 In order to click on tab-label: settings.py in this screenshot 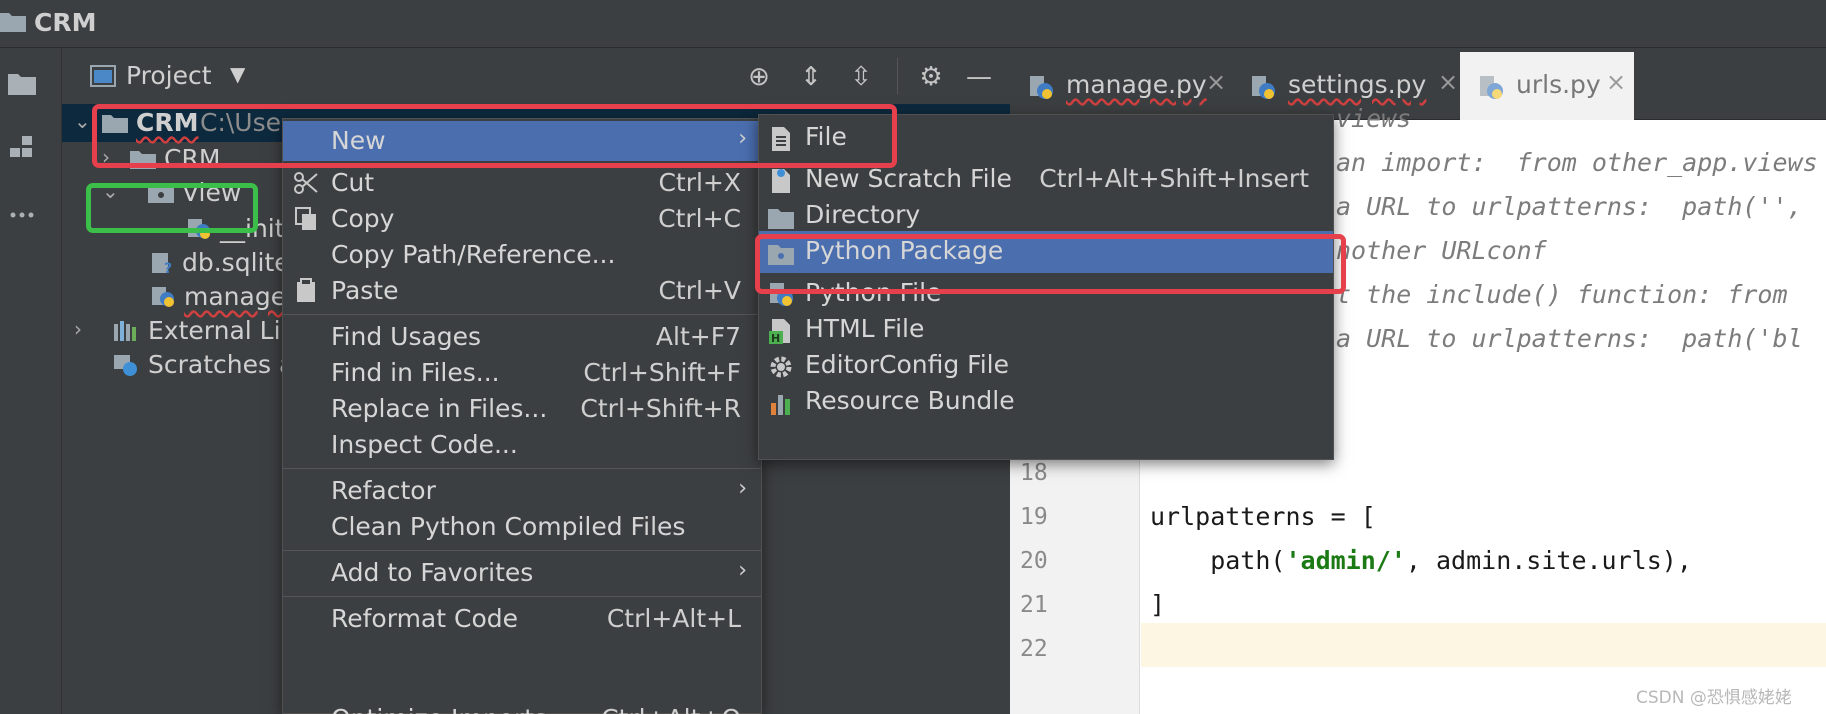, I will do `click(1357, 84)`.